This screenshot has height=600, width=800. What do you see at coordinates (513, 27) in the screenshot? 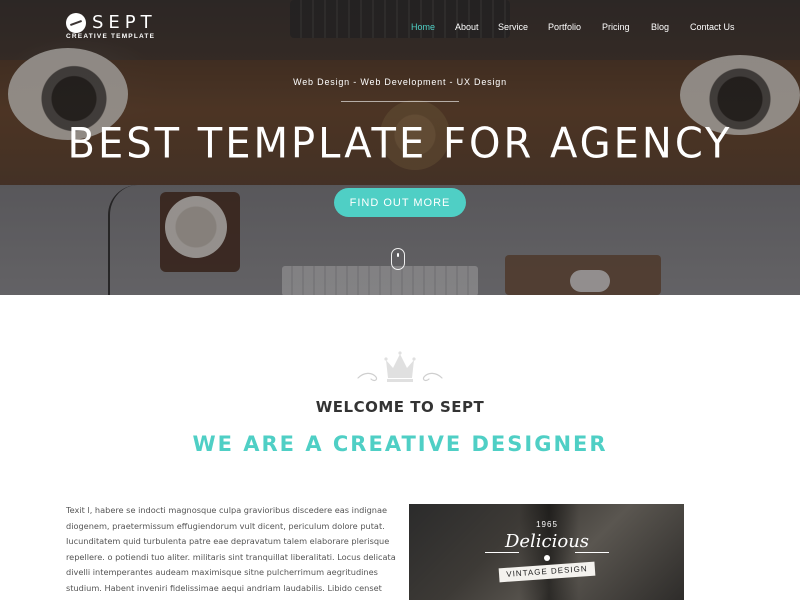
I see `nav-item-service: Service` at bounding box center [513, 27].